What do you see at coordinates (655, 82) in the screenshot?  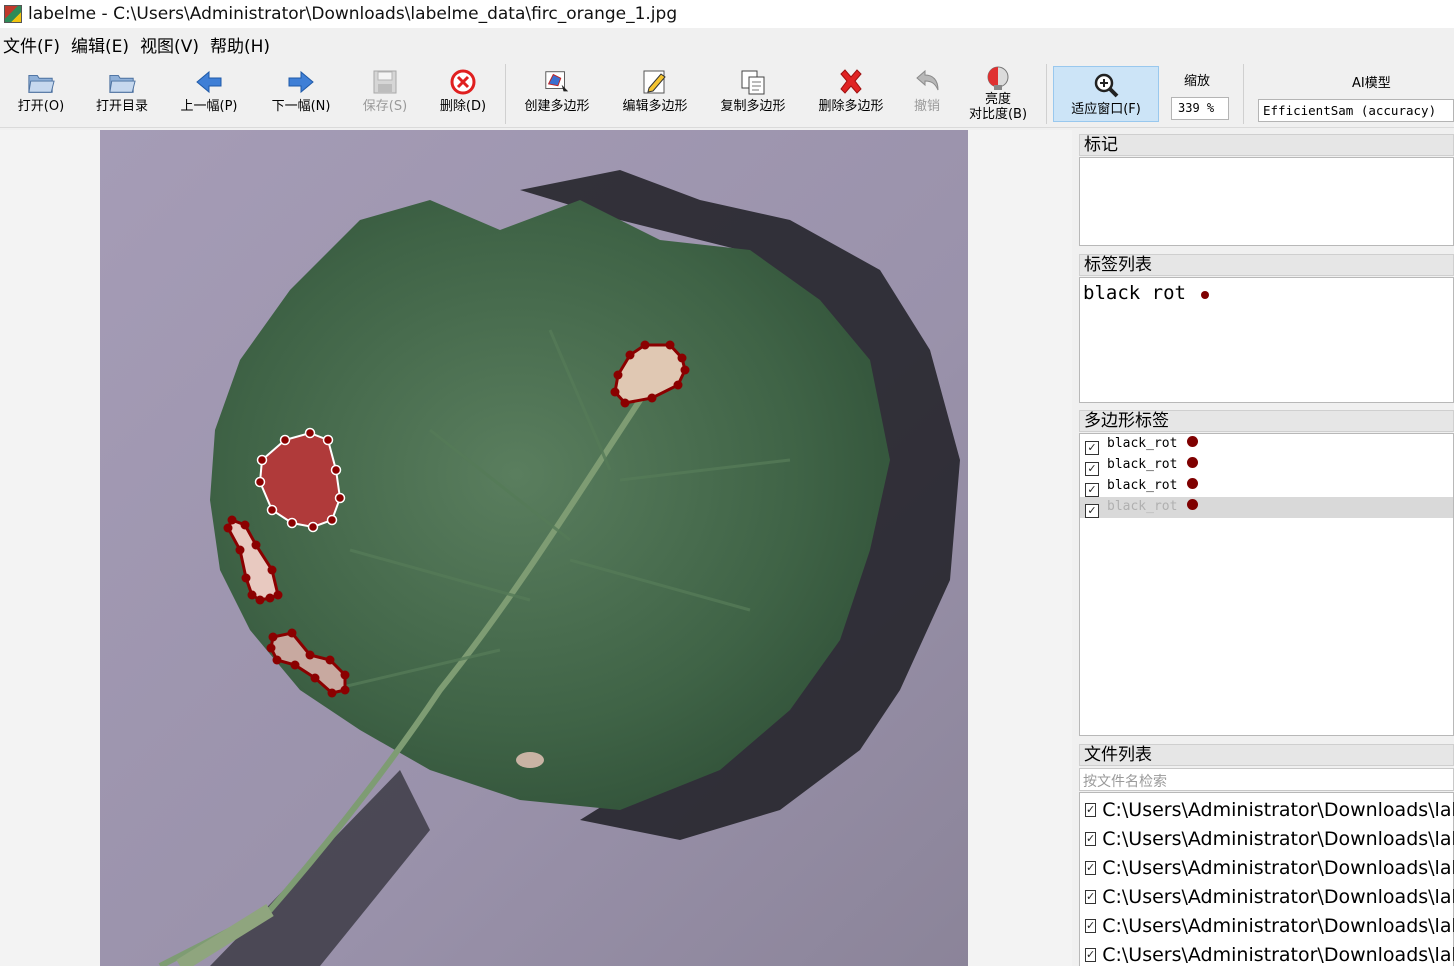 I see `edit-pencil-icon` at bounding box center [655, 82].